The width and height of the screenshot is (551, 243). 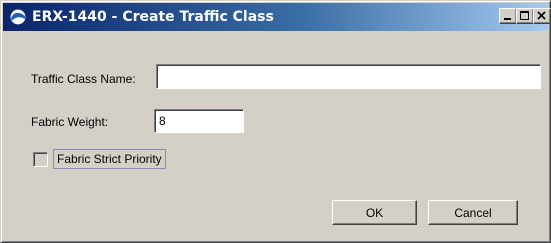 I want to click on maximize-button, so click(x=525, y=16).